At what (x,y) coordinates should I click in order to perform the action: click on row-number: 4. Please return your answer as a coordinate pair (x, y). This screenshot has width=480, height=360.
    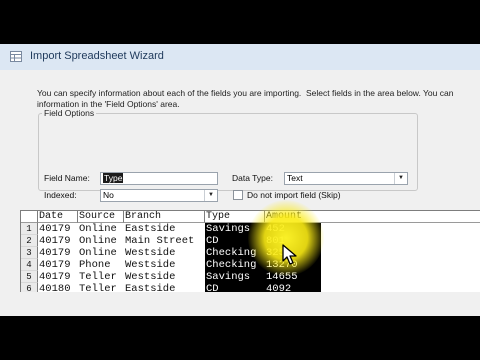
    Looking at the image, I should click on (29, 265).